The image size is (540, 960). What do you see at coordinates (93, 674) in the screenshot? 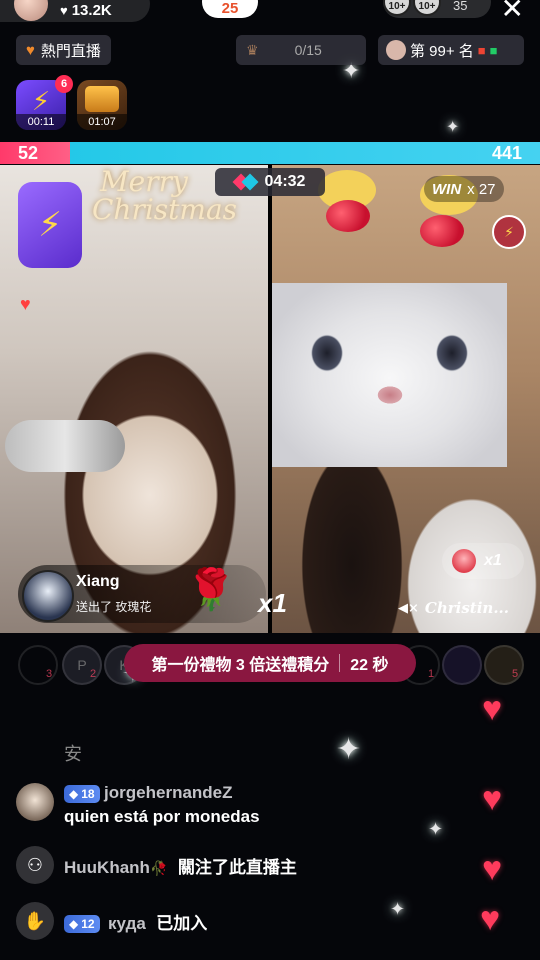
I see `contributor-rank: 2` at bounding box center [93, 674].